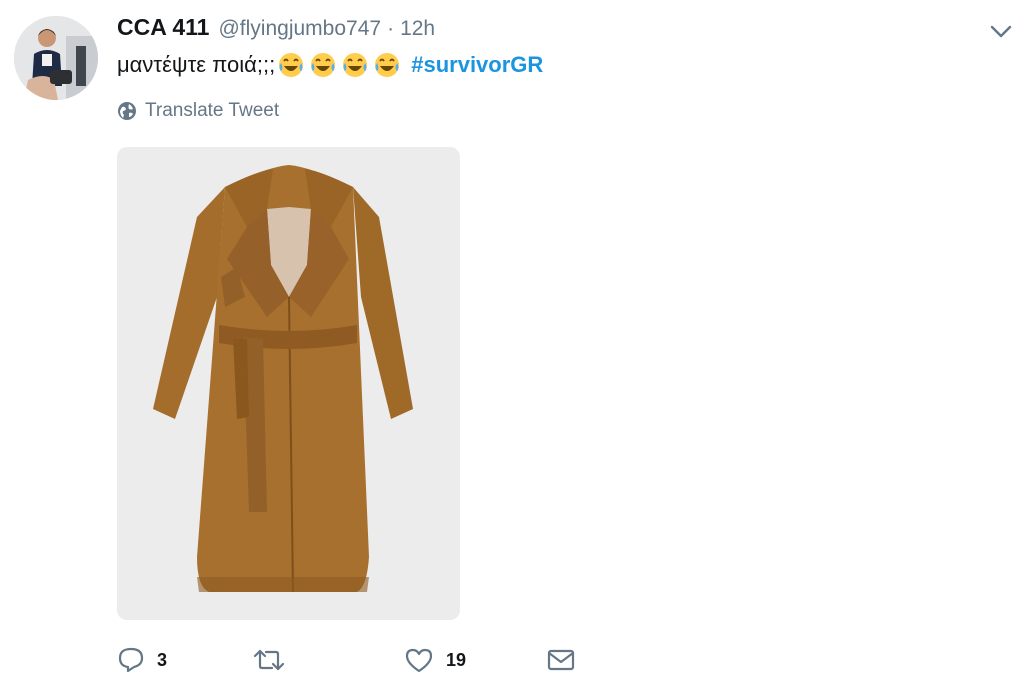 The image size is (1024, 683). What do you see at coordinates (477, 65) in the screenshot?
I see `hashtag-link: #survivorGR` at bounding box center [477, 65].